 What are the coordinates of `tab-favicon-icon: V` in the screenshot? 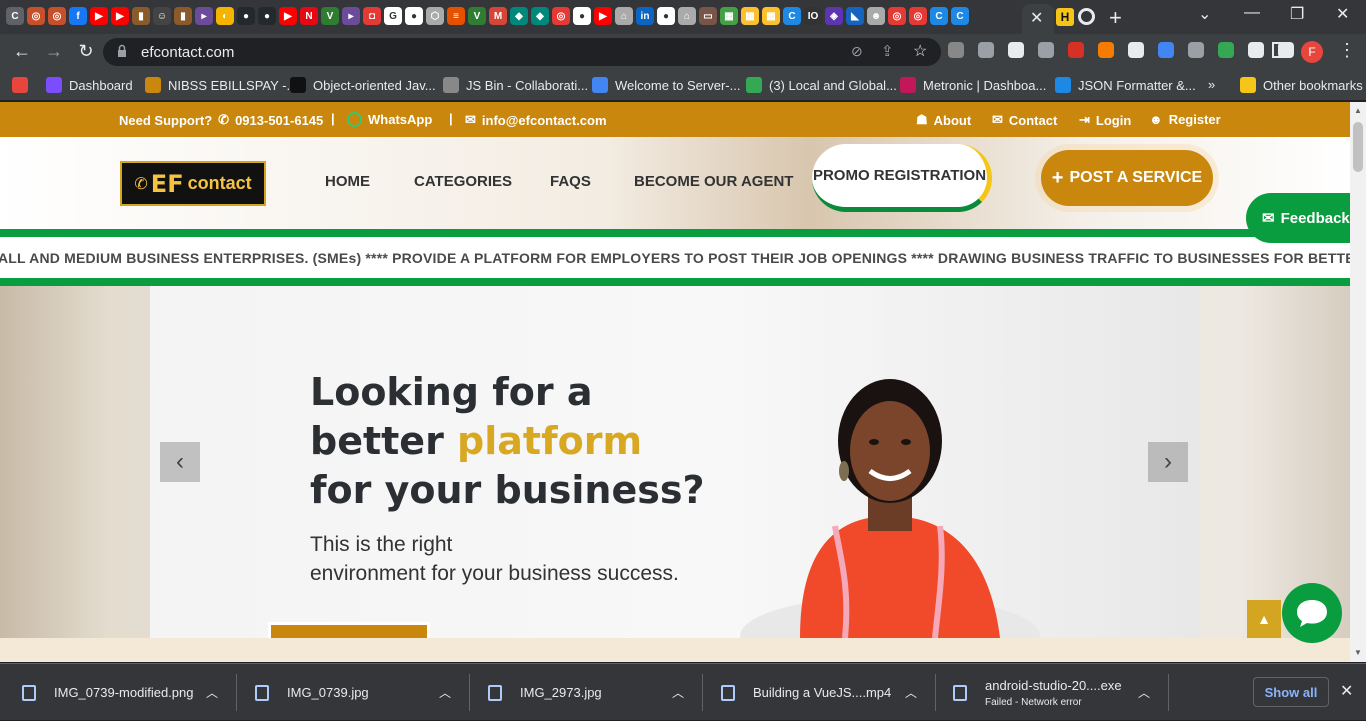 It's located at (330, 16).